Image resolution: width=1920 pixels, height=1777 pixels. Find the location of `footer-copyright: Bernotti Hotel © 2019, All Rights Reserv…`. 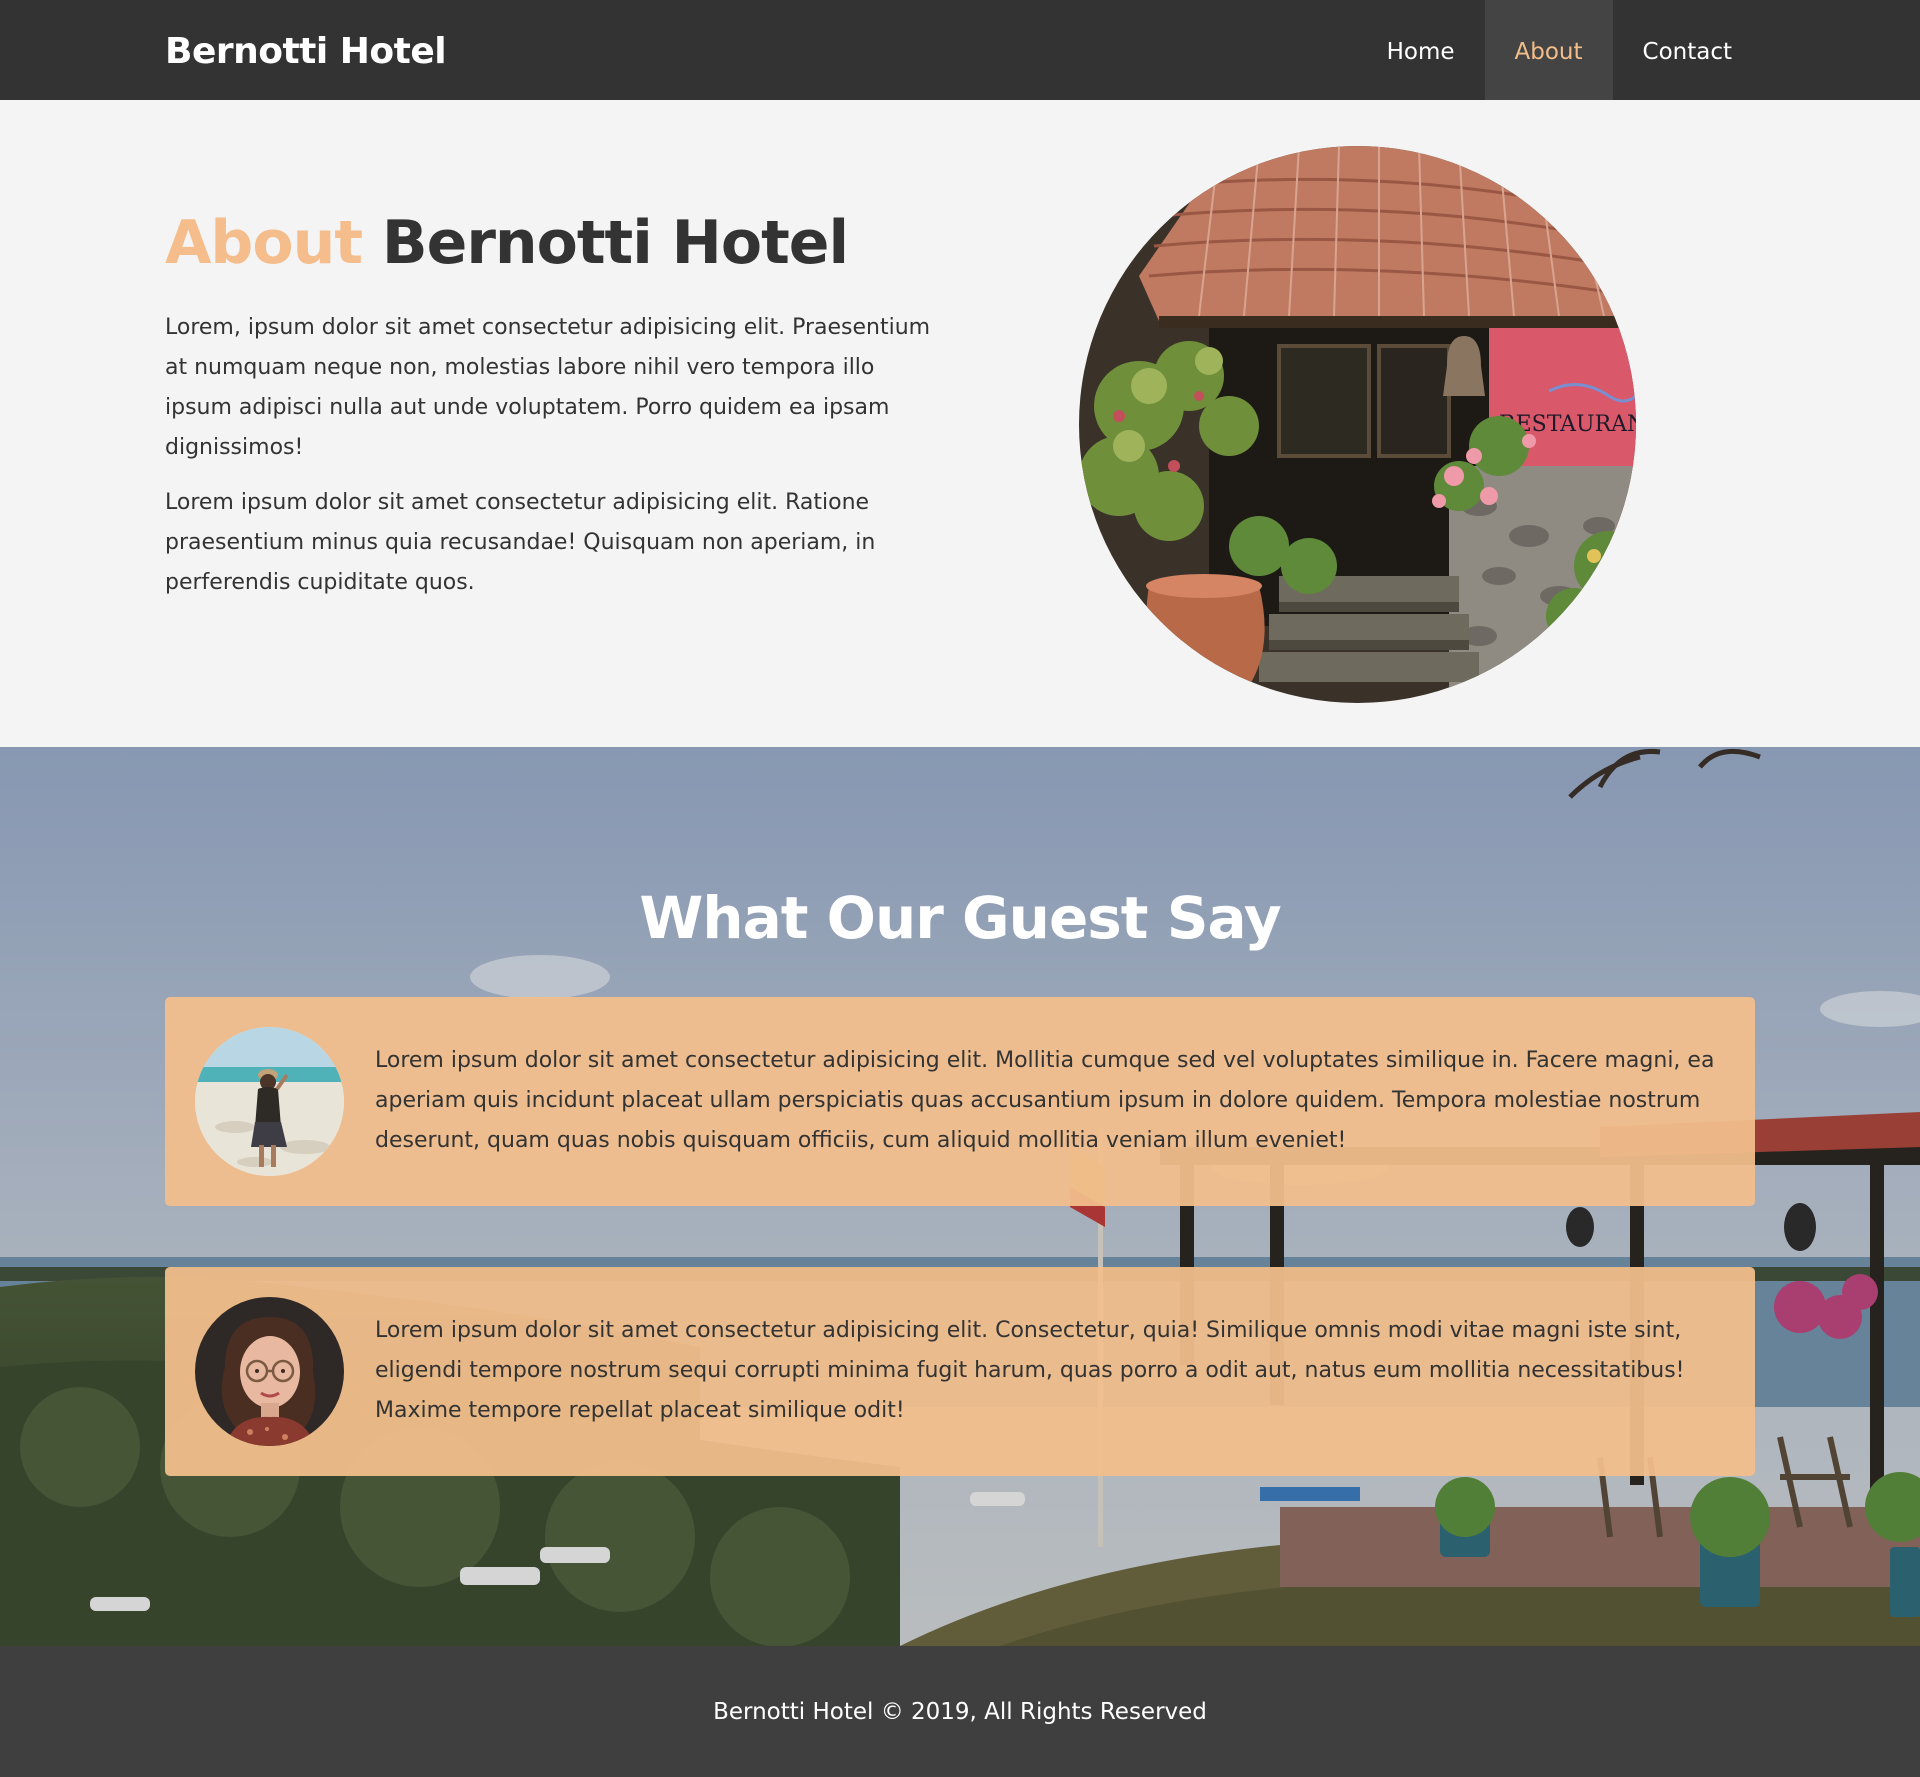

footer-copyright: Bernotti Hotel © 2019, All Rights Reserv… is located at coordinates (960, 1712).